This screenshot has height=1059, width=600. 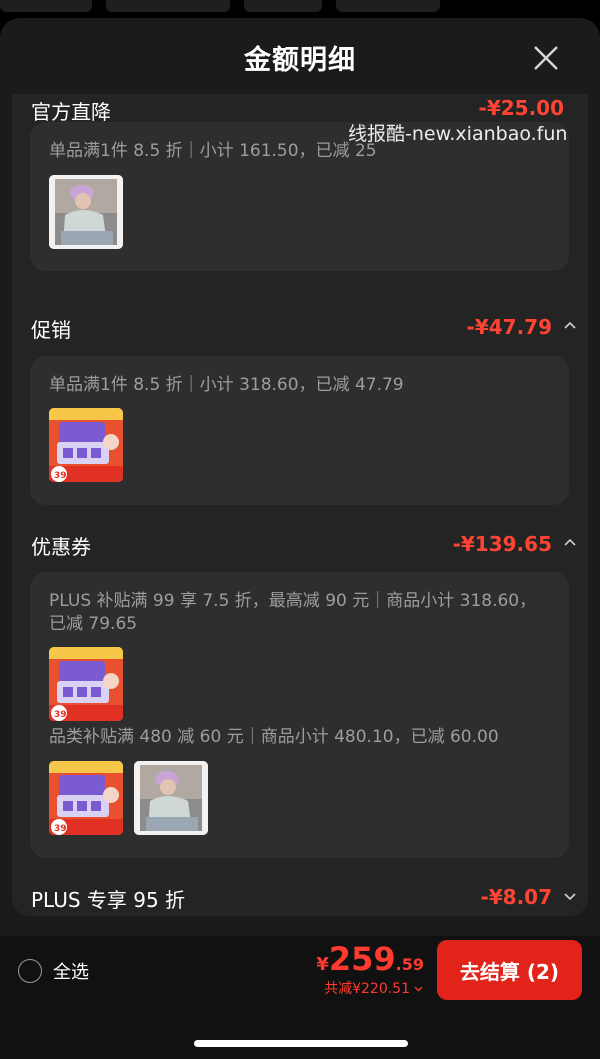 I want to click on checkout-button: 去结算 (2), so click(x=509, y=970).